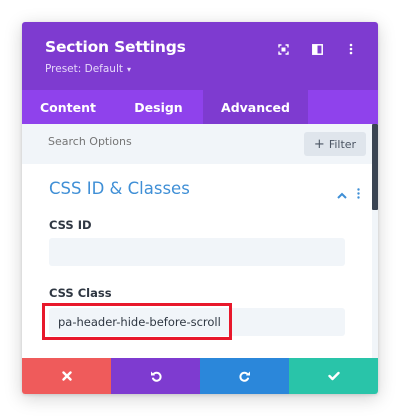  What do you see at coordinates (70, 225) in the screenshot?
I see `css-id-label: CSS ID` at bounding box center [70, 225].